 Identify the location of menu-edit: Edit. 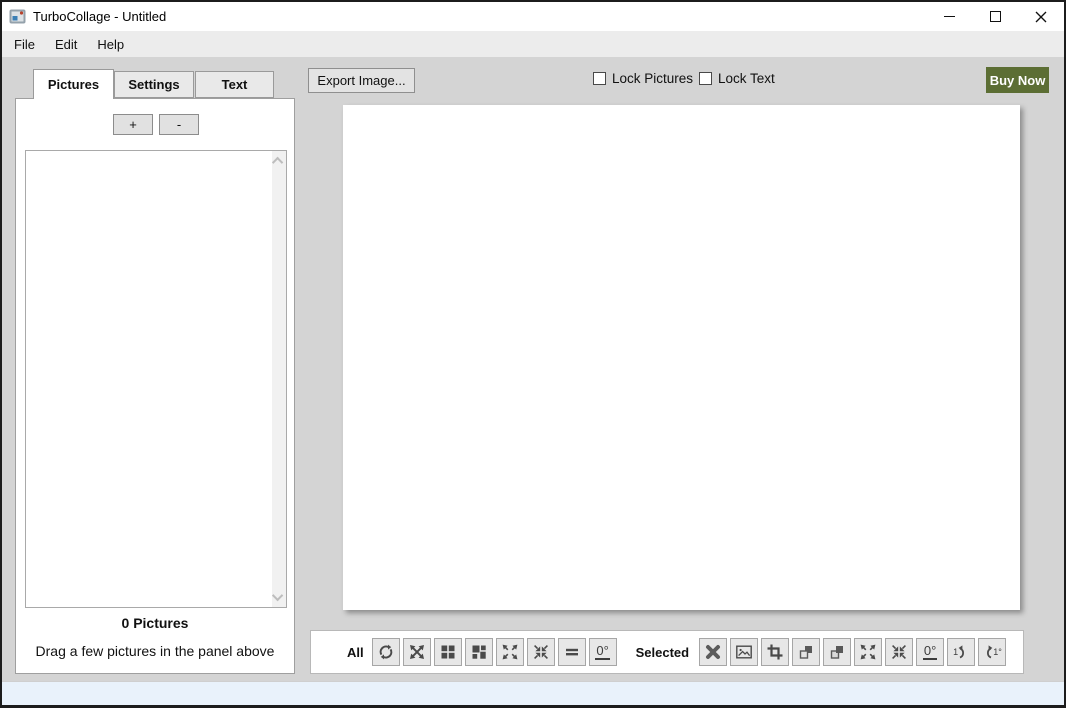
(66, 44).